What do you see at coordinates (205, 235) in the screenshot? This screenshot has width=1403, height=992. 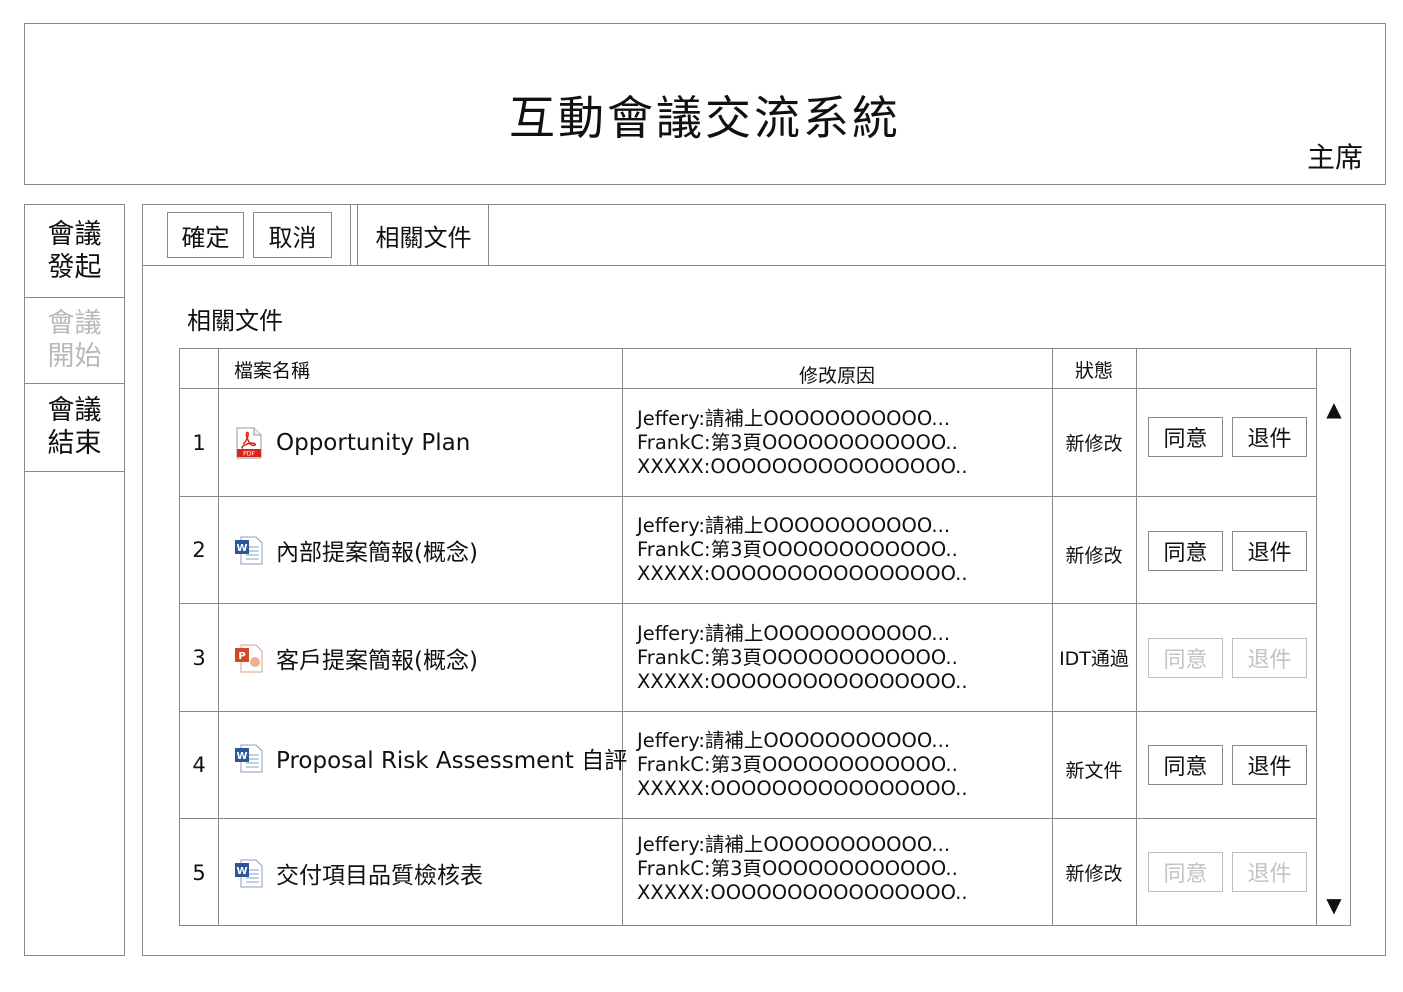 I see `confirm-button: 確定` at bounding box center [205, 235].